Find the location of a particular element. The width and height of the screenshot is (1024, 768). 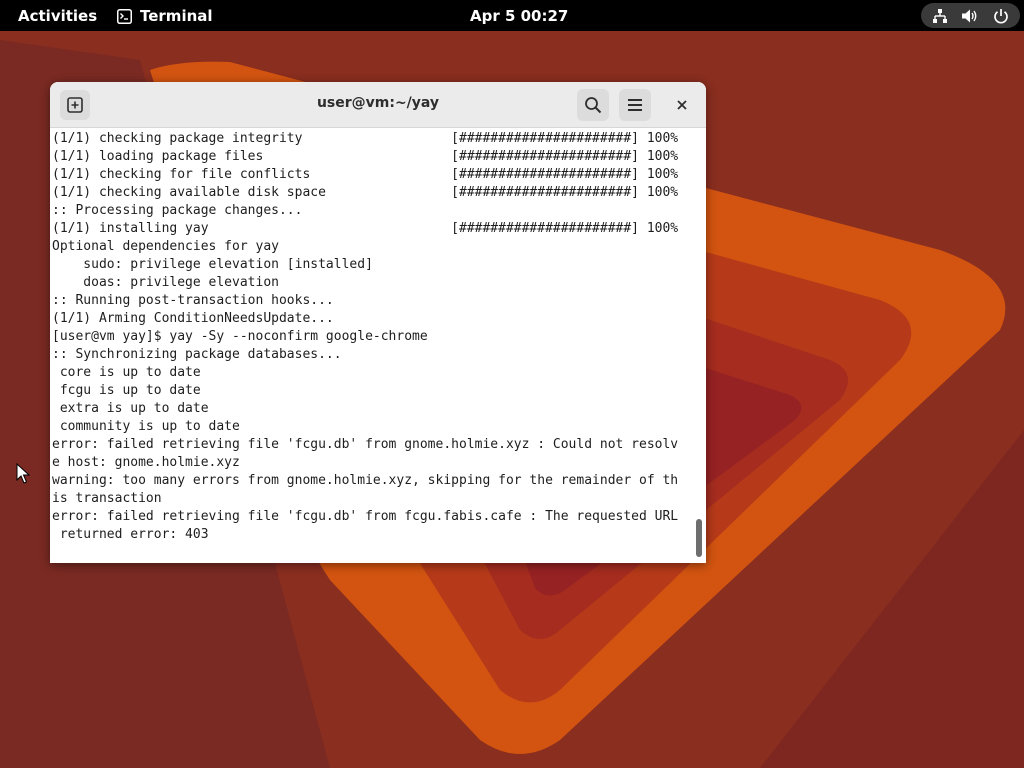

terminal-titlebar: user@vm:~/yay is located at coordinates (378, 105).